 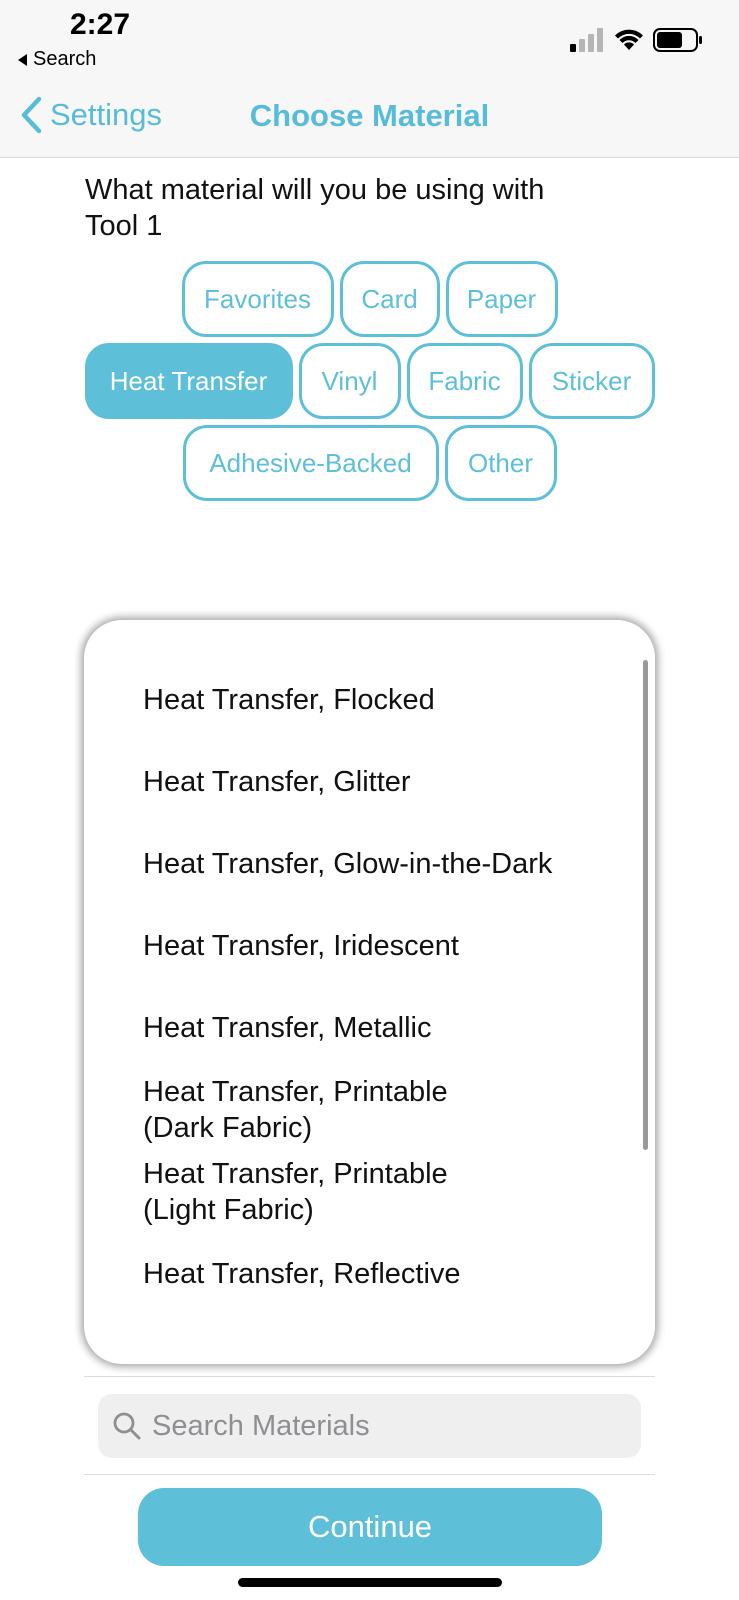 I want to click on category-chip-paper: Paper, so click(x=501, y=299).